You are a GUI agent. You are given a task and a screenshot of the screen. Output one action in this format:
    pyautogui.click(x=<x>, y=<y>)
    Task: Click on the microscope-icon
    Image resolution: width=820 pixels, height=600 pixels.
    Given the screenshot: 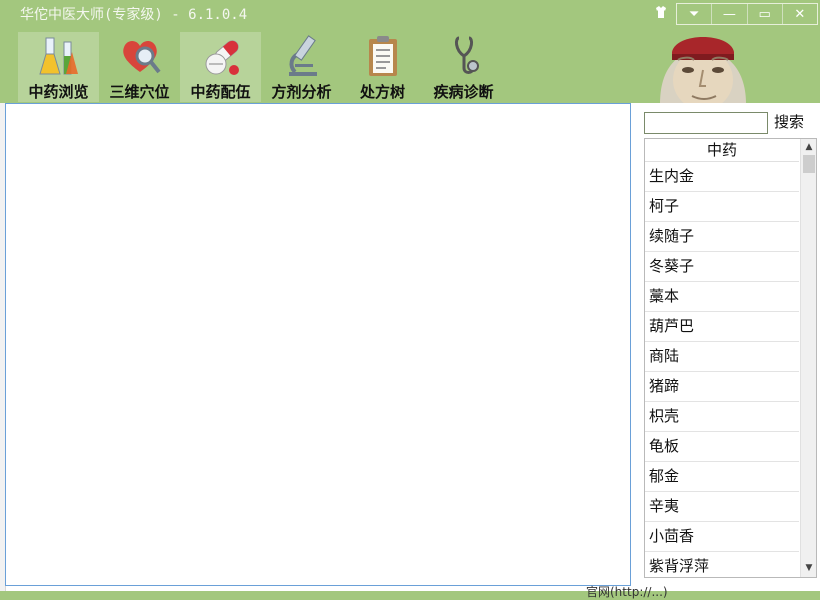 What is the action you would take?
    pyautogui.click(x=303, y=55)
    